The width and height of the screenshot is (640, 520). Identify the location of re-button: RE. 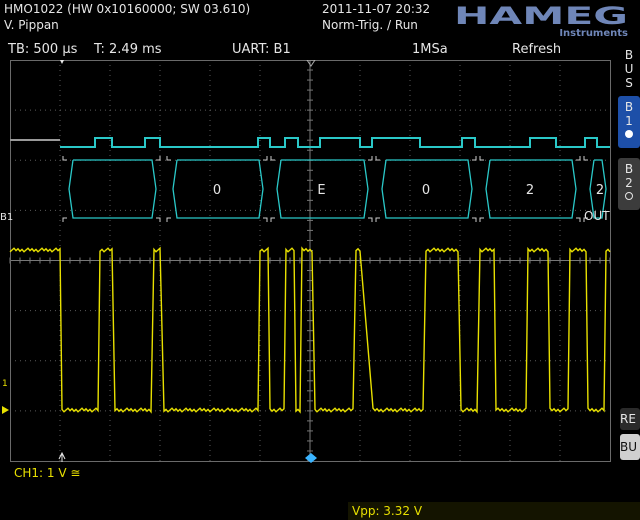
(630, 419).